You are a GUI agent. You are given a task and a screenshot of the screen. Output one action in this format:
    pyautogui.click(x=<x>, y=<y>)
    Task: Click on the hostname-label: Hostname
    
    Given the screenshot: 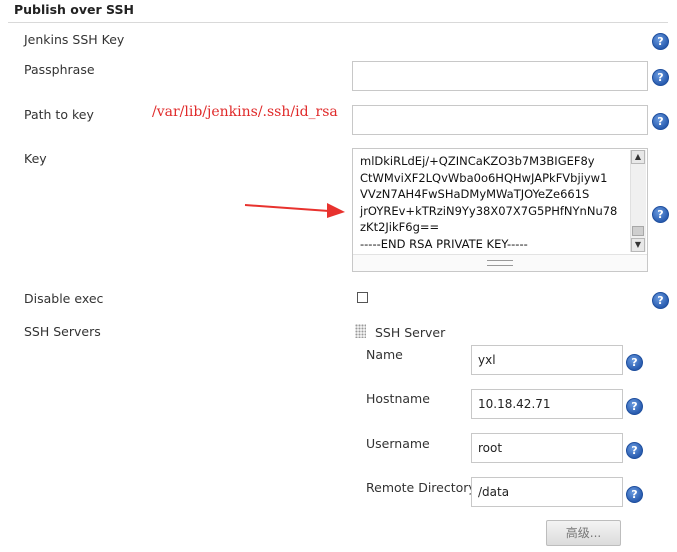 What is the action you would take?
    pyautogui.click(x=398, y=398)
    